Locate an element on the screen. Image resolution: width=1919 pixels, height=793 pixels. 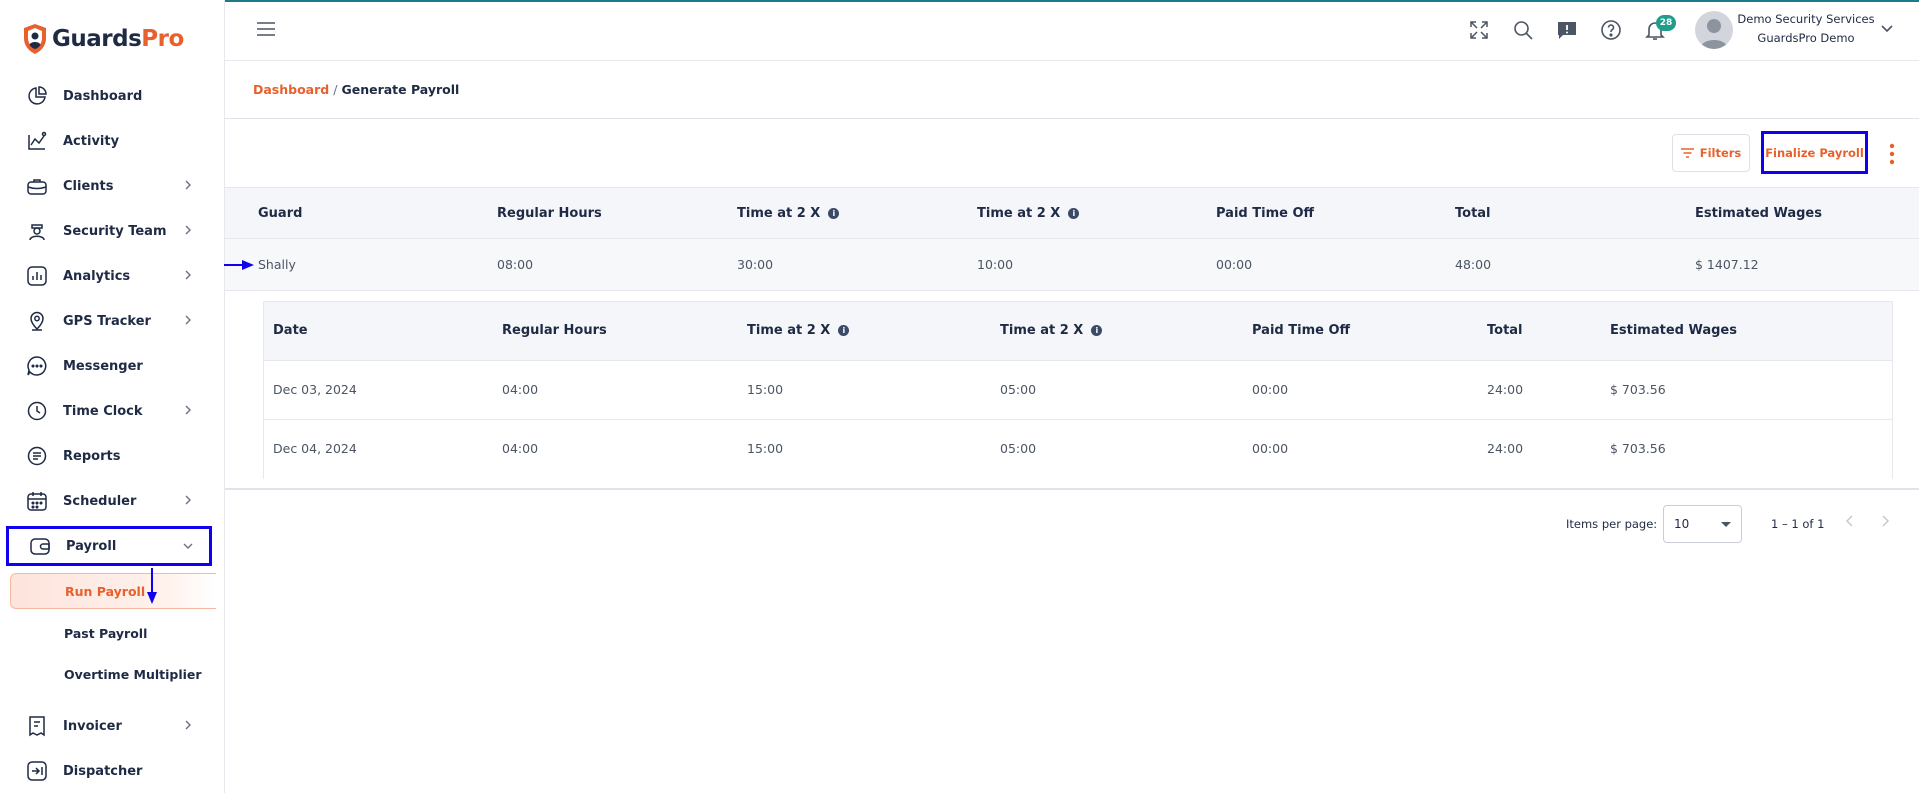
sidebar-item-time-clock: Time Clock is located at coordinates (109, 411).